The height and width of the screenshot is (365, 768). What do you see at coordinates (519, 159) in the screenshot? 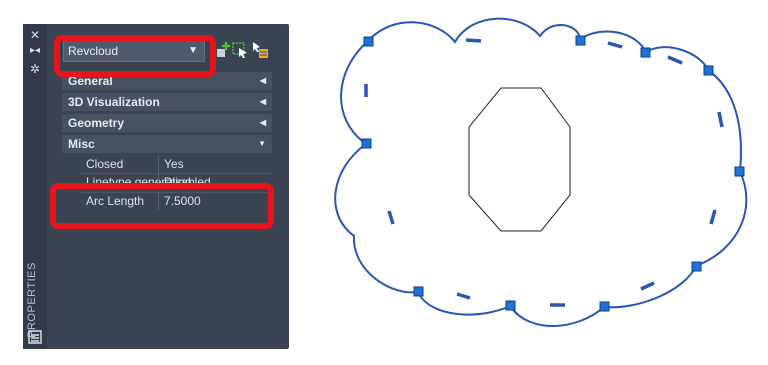
I see `octagon-shape` at bounding box center [519, 159].